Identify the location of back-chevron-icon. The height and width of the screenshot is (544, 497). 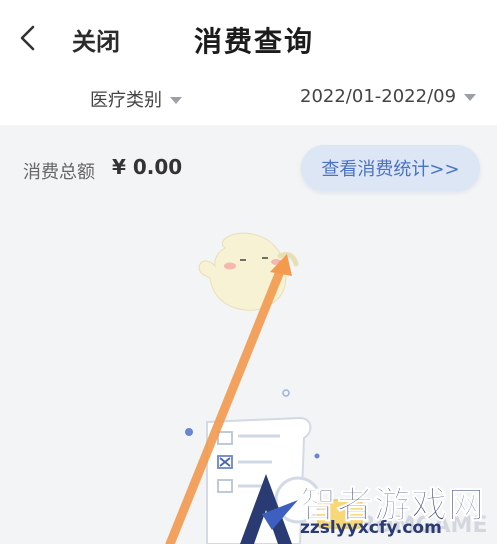
(28, 38).